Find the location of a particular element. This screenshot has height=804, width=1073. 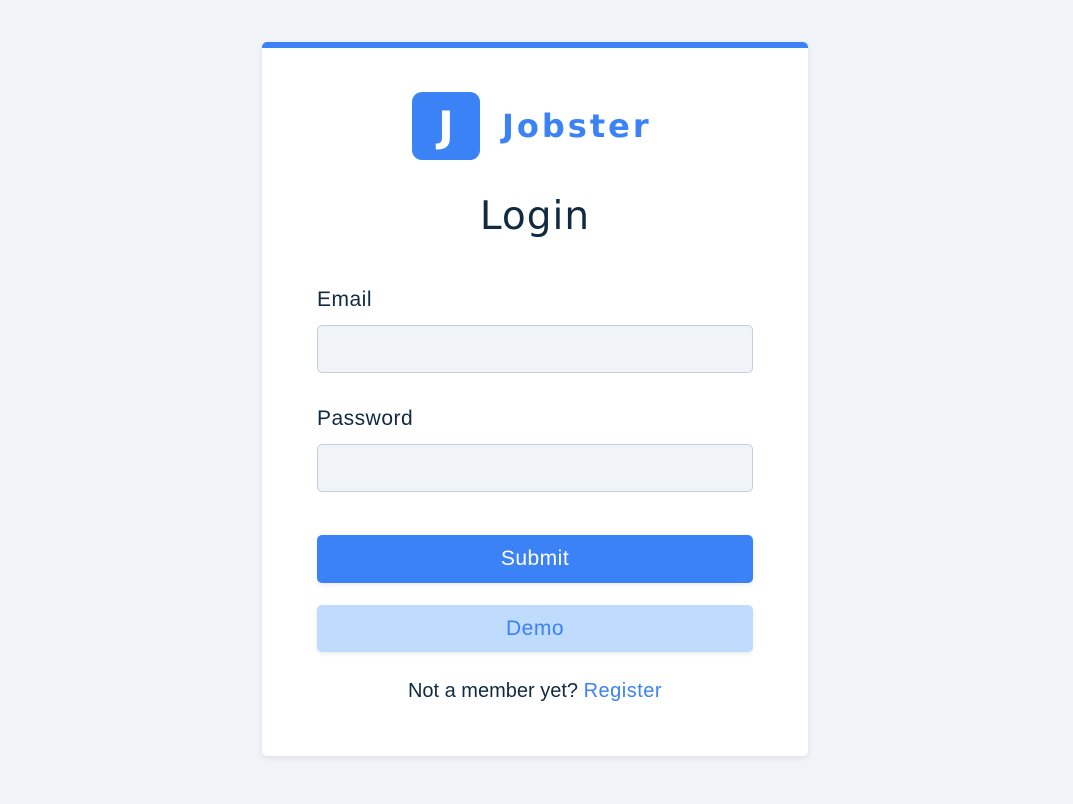

logo-icon: J is located at coordinates (446, 126).